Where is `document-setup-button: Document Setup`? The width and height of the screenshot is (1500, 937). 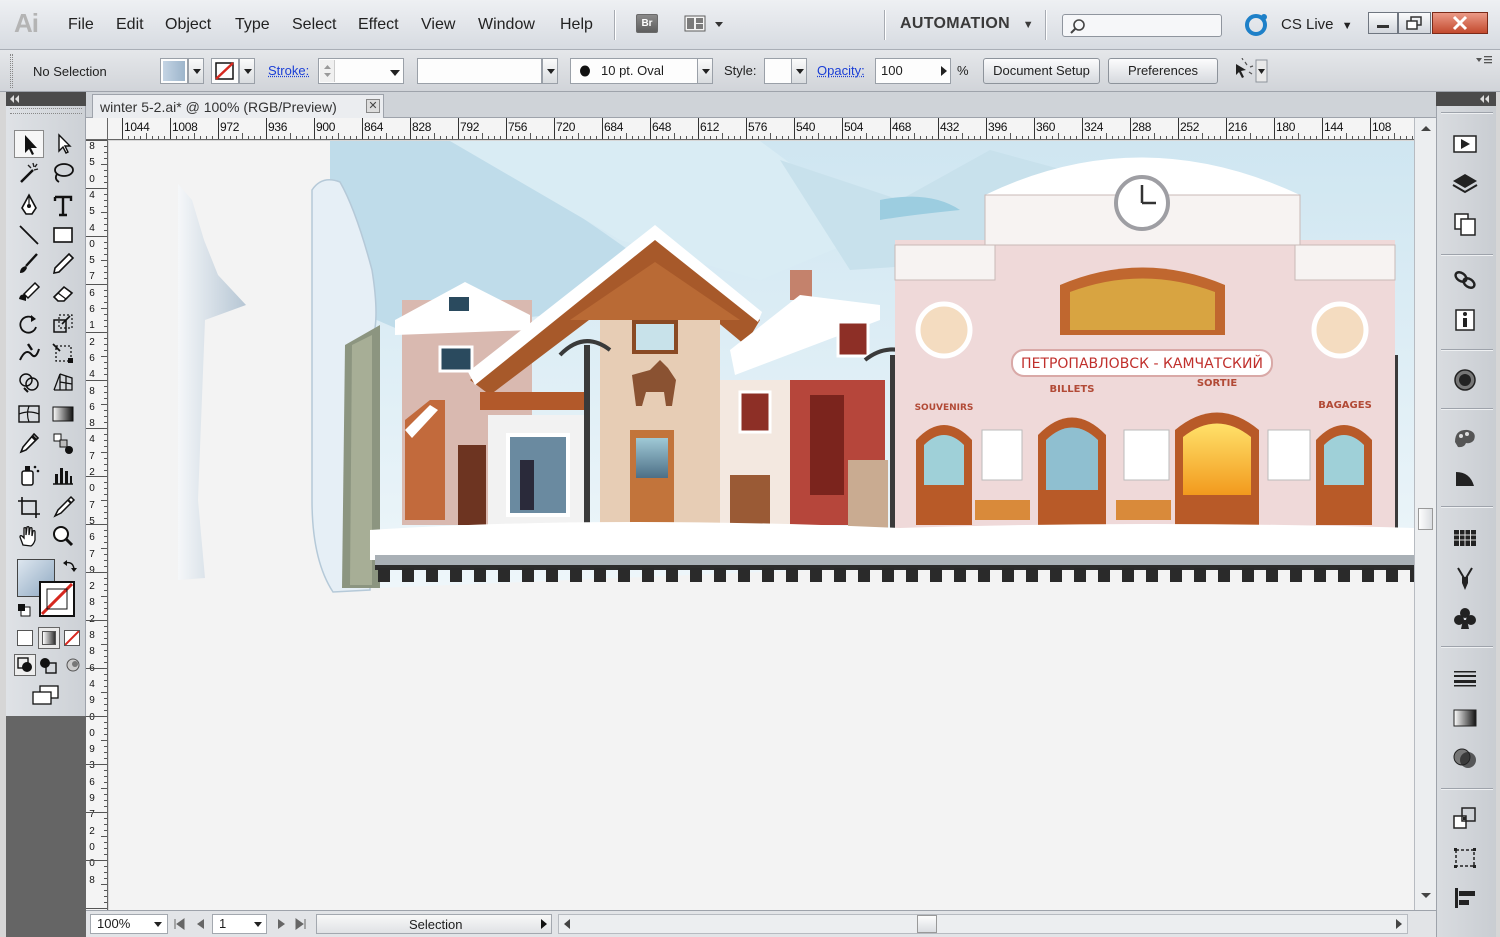
document-setup-button: Document Setup is located at coordinates (1041, 71).